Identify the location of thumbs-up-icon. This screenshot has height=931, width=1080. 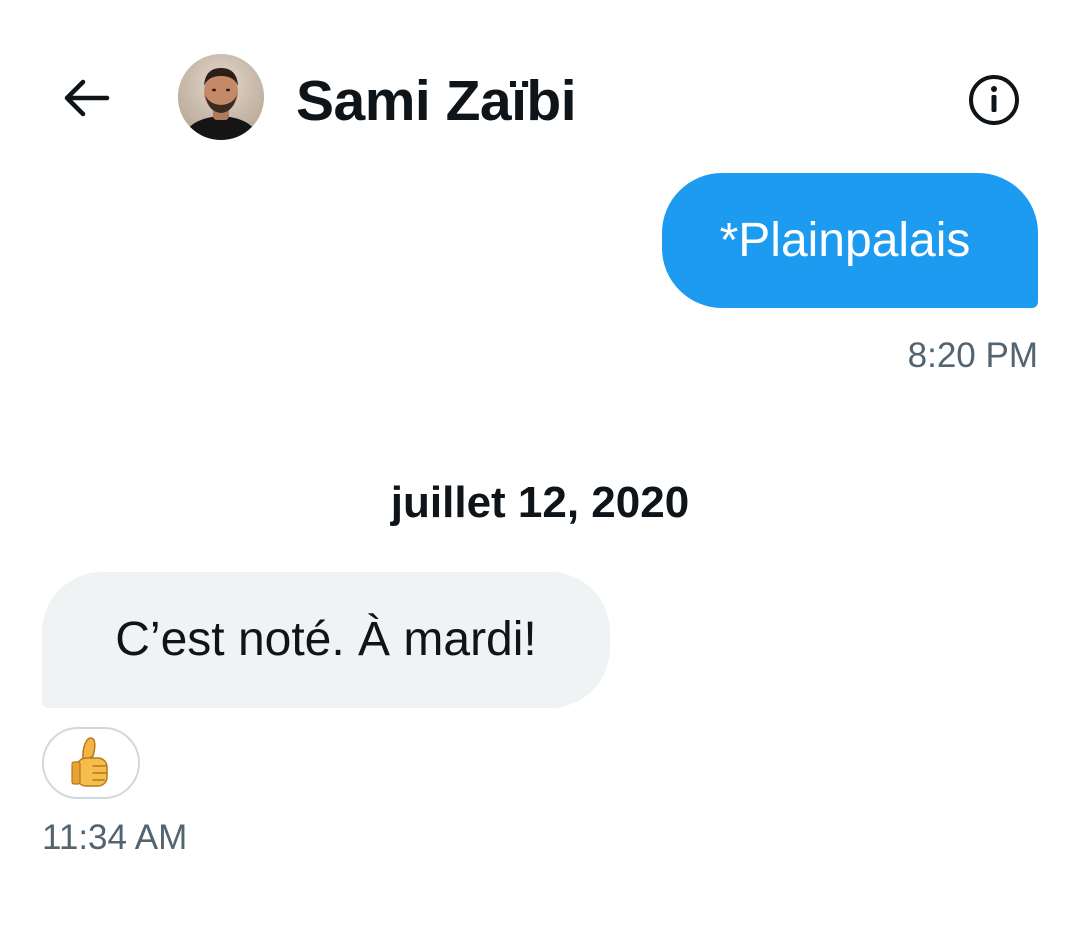
(89, 762).